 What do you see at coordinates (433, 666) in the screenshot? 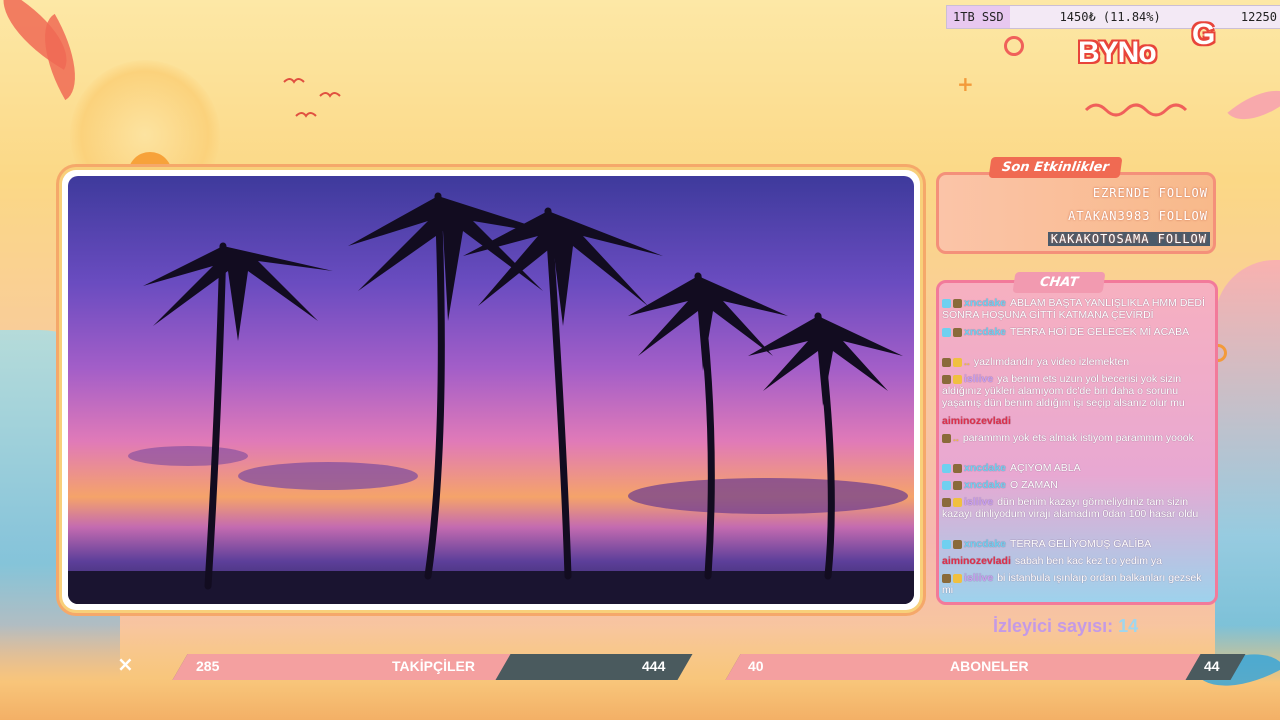
I see `followers-label: TAKİPÇİLER` at bounding box center [433, 666].